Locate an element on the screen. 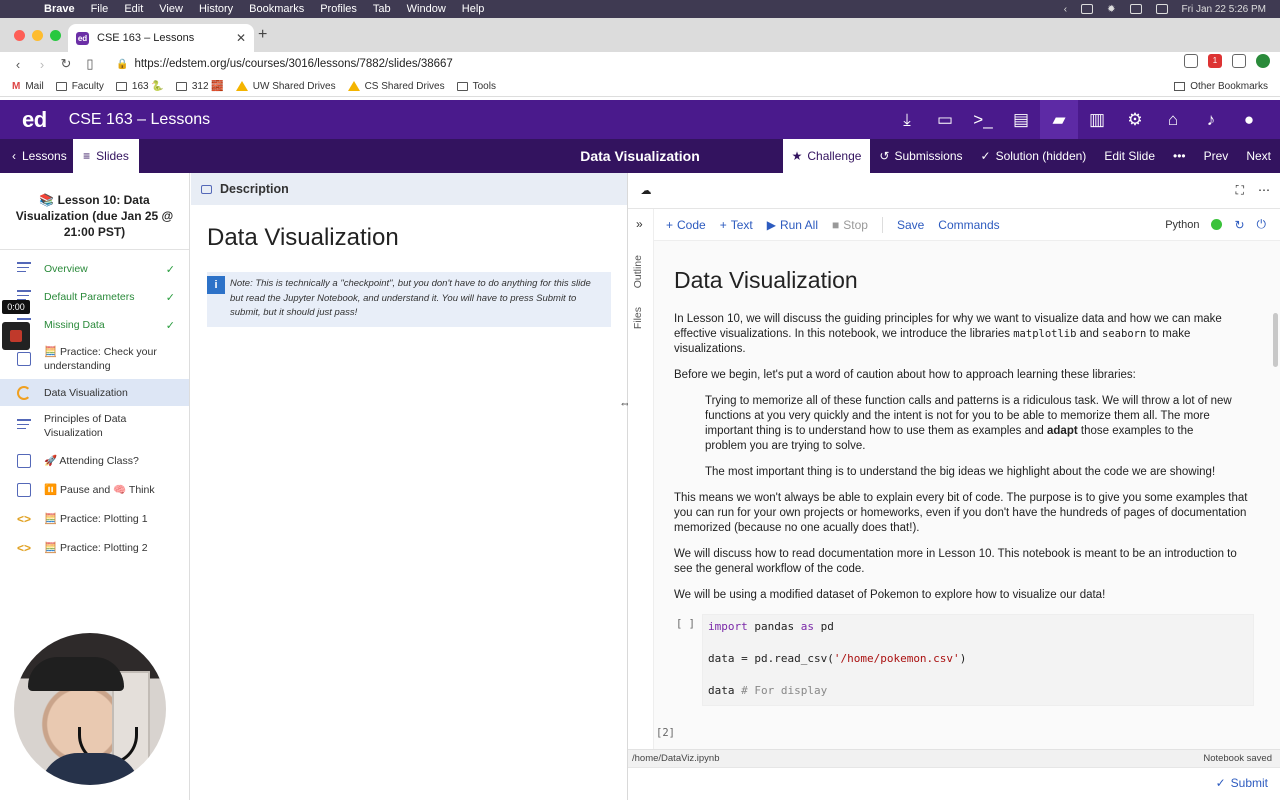  tab-submissions: ↺ Submissions is located at coordinates (920, 156).